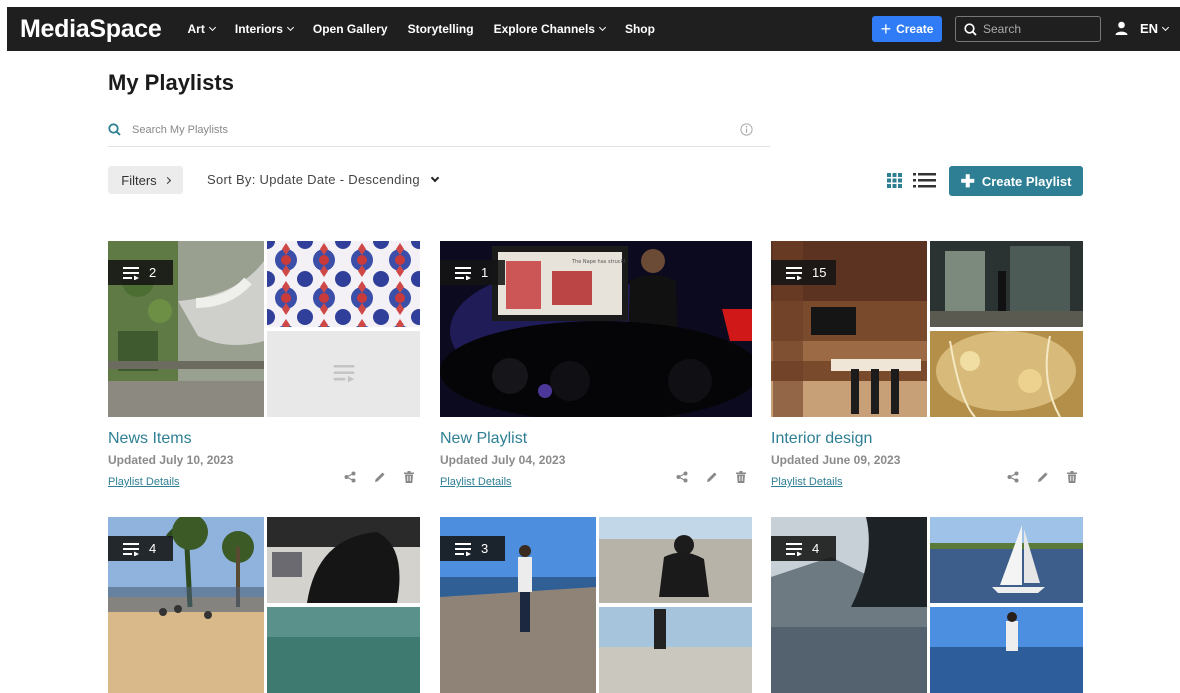  What do you see at coordinates (264, 29) in the screenshot?
I see `nav-item-interiors: Interiors` at bounding box center [264, 29].